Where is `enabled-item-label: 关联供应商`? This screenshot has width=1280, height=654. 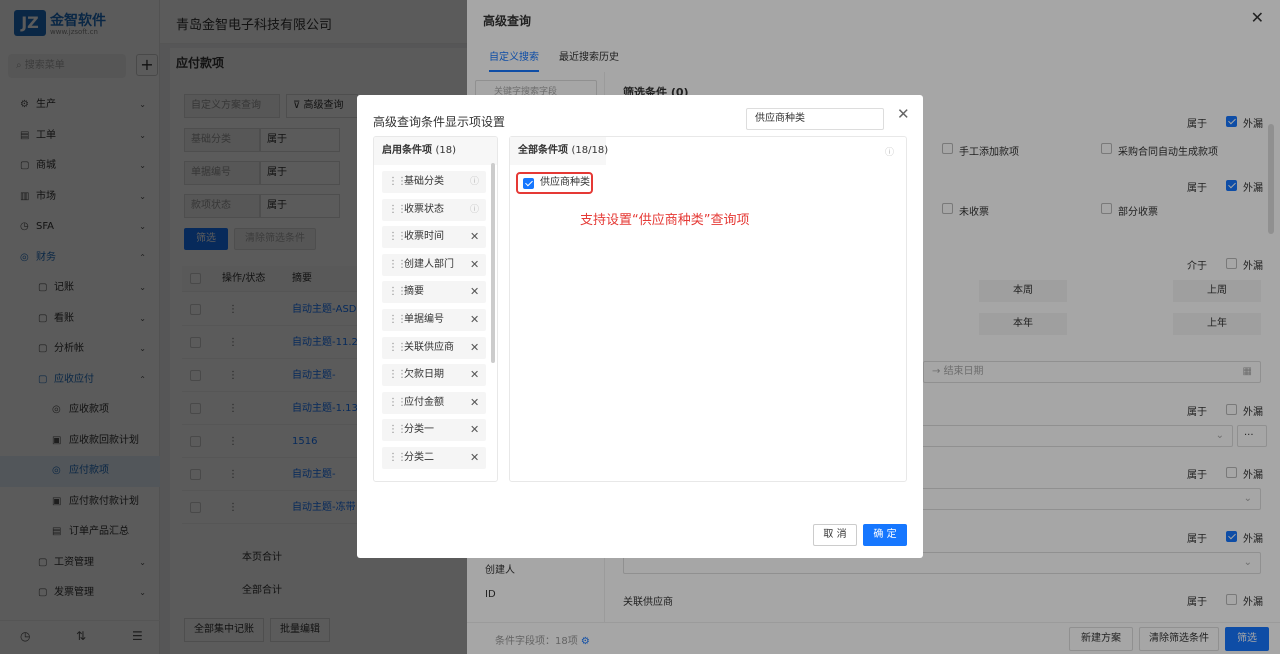 enabled-item-label: 关联供应商 is located at coordinates (429, 347).